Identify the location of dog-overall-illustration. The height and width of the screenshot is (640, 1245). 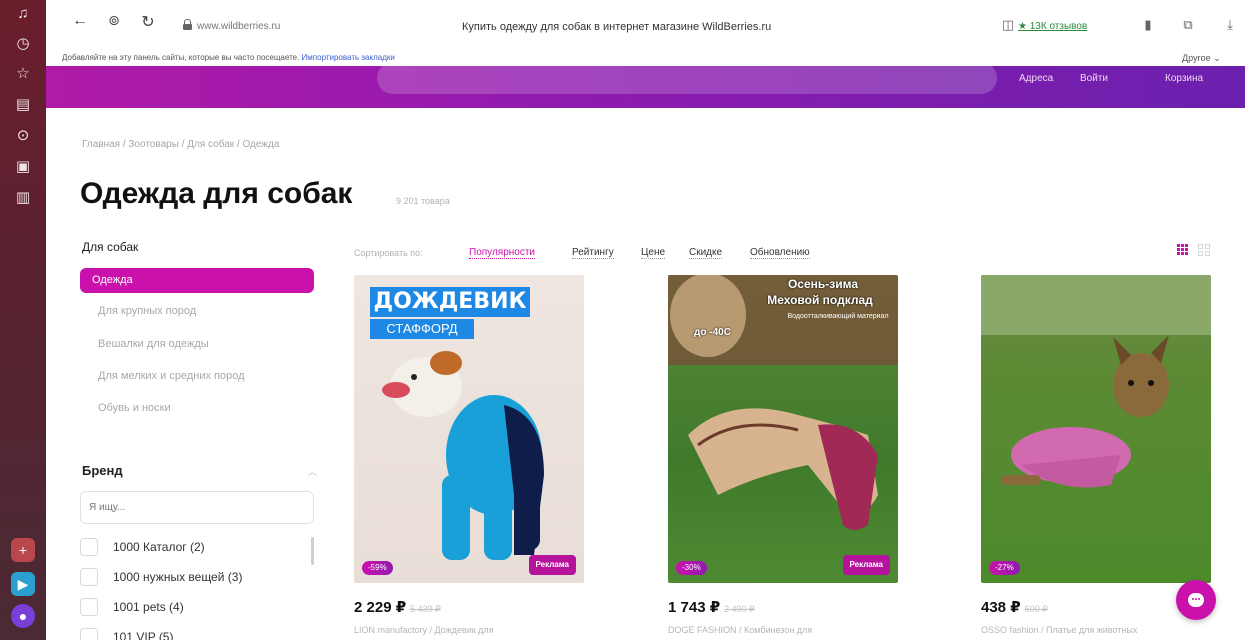
(783, 402).